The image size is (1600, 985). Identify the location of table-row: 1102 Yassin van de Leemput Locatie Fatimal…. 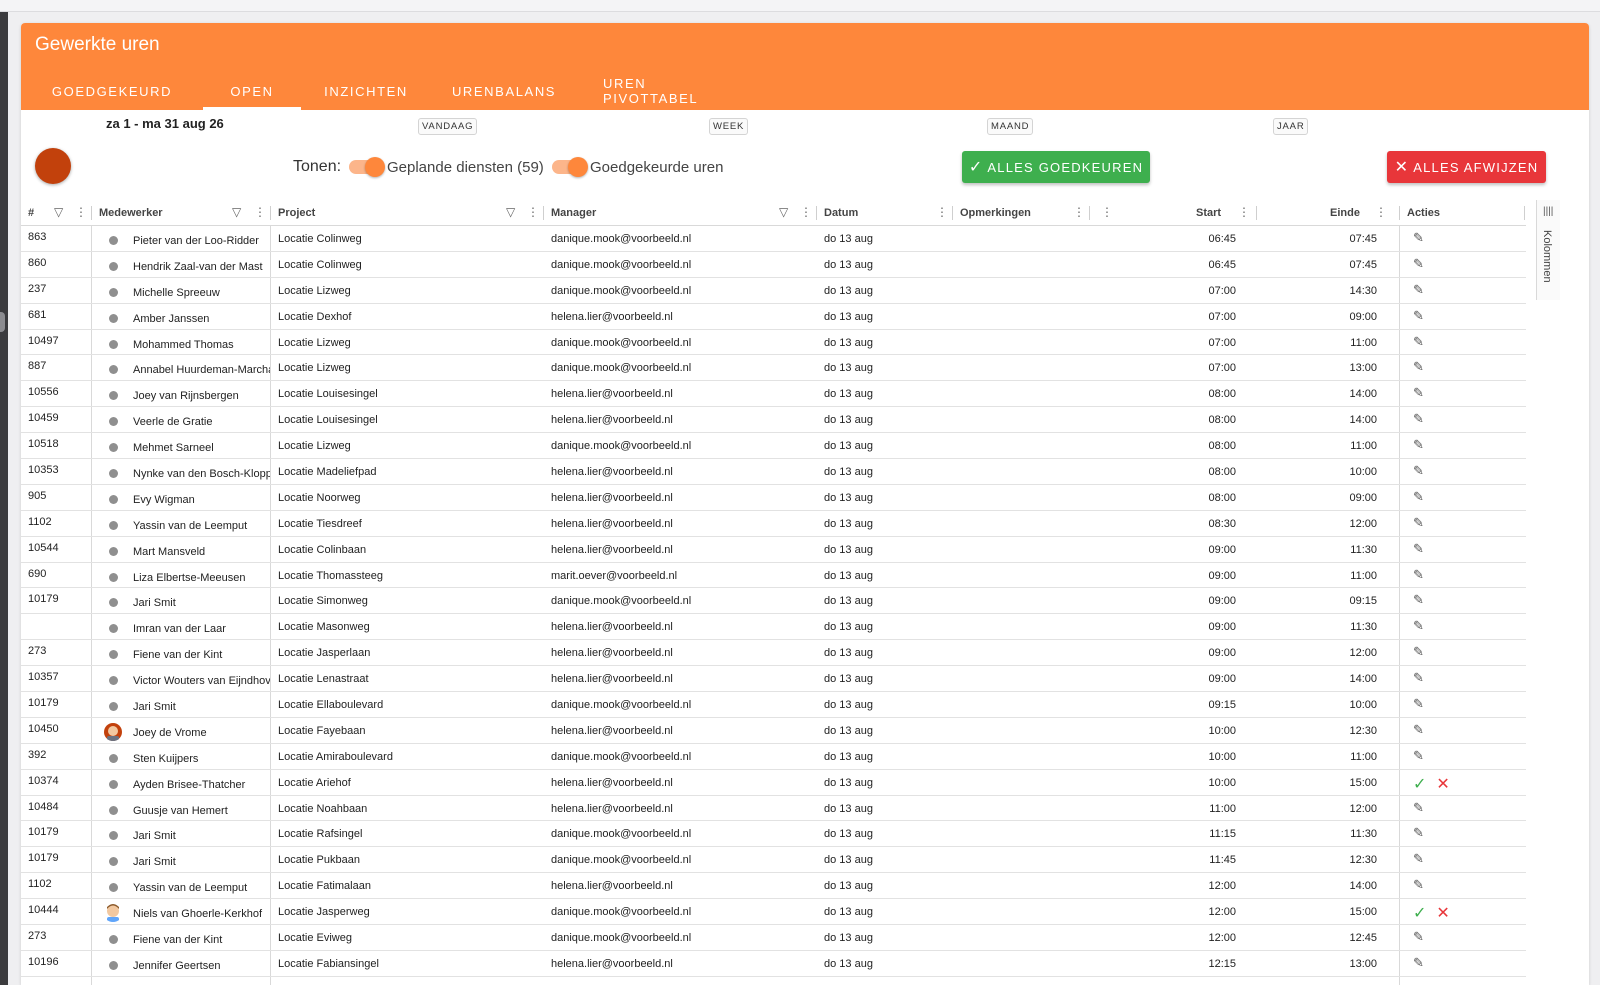
(773, 886).